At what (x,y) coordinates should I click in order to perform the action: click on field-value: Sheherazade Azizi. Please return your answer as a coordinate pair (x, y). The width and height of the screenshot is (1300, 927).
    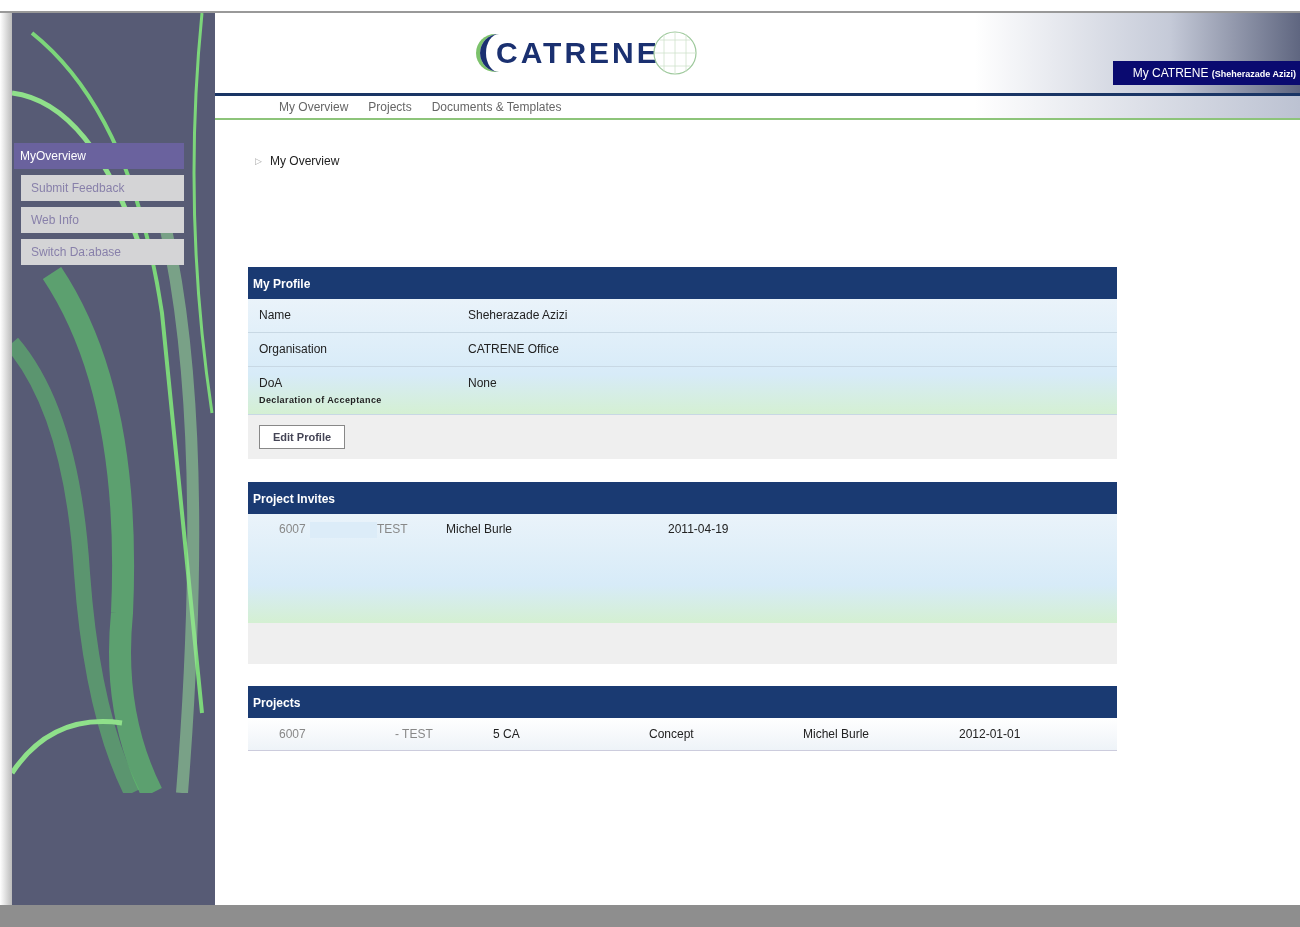
    Looking at the image, I should click on (518, 315).